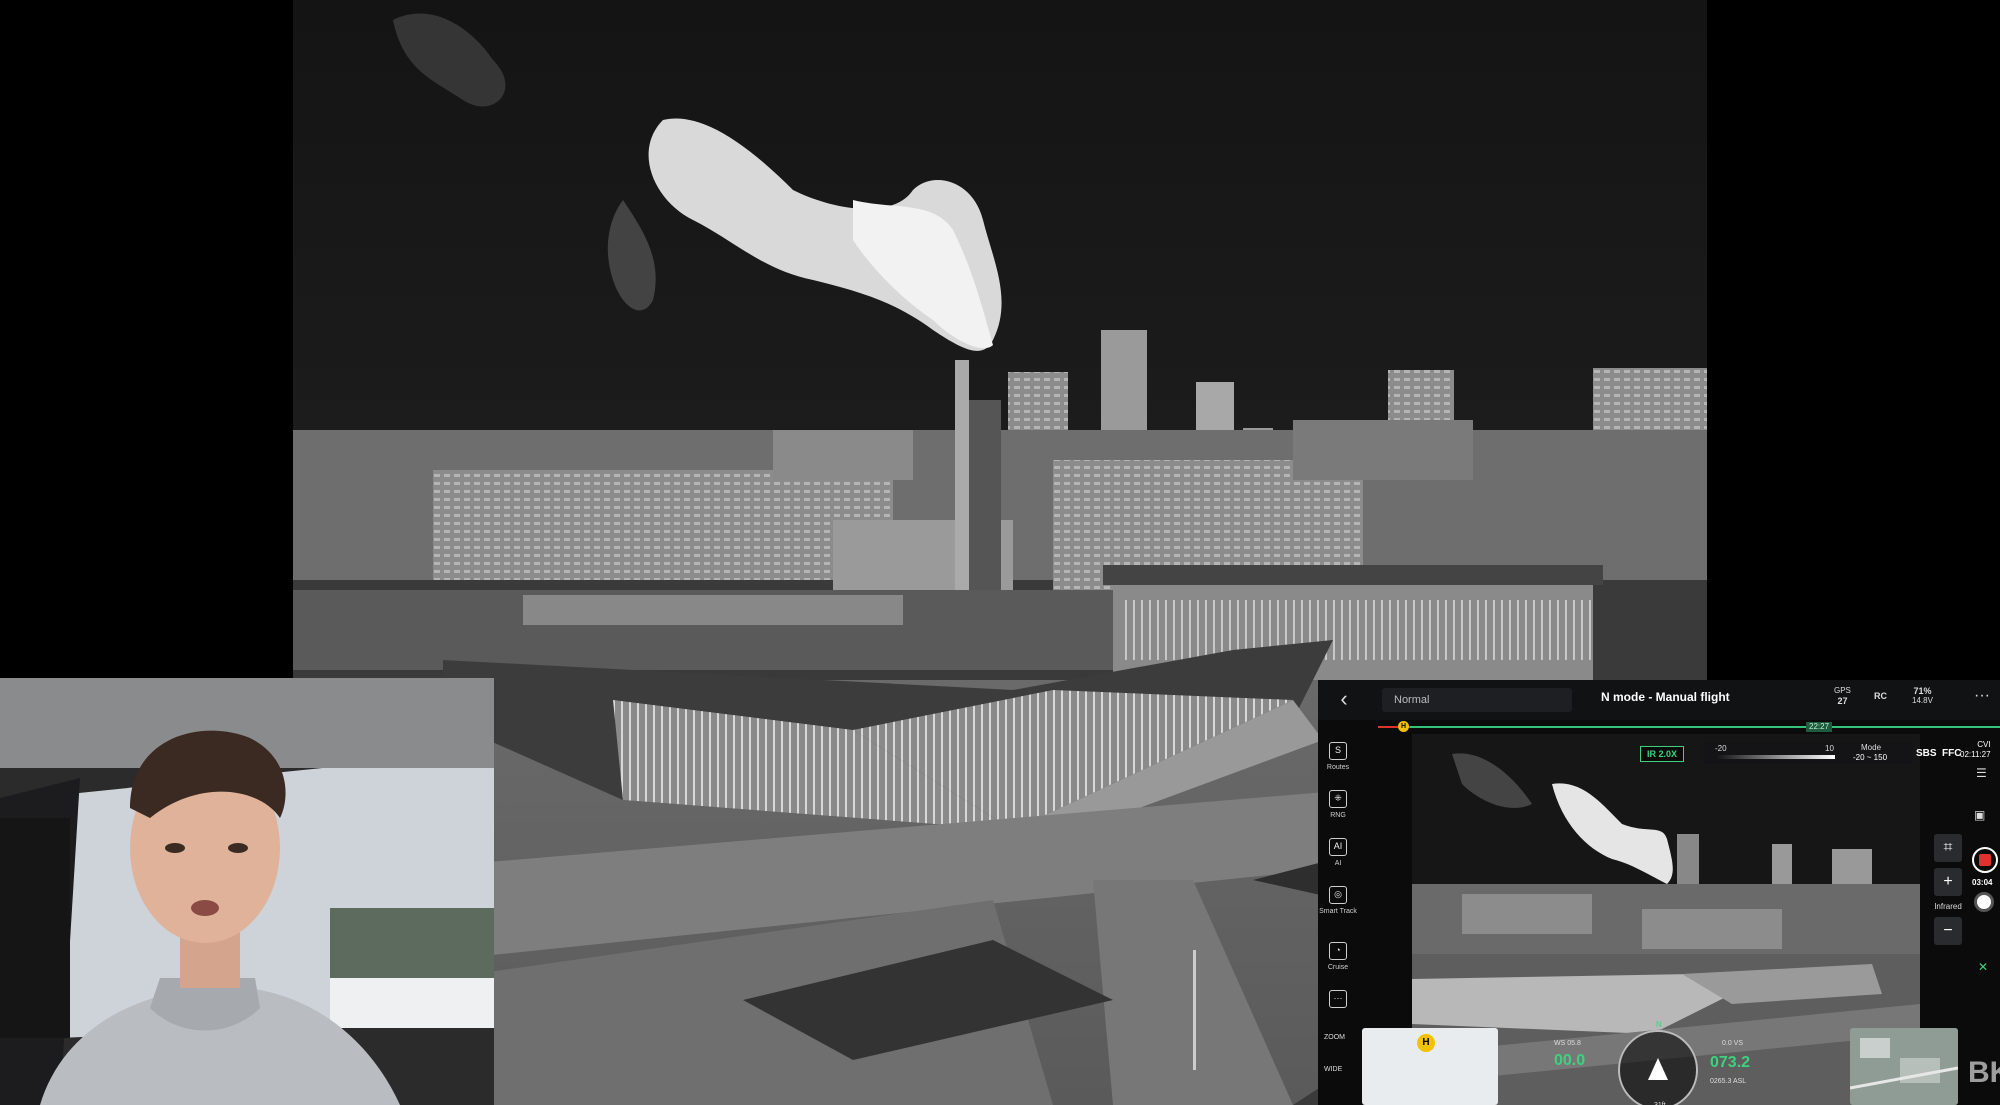 The width and height of the screenshot is (2000, 1105). I want to click on rail-label: Routes, so click(1338, 767).